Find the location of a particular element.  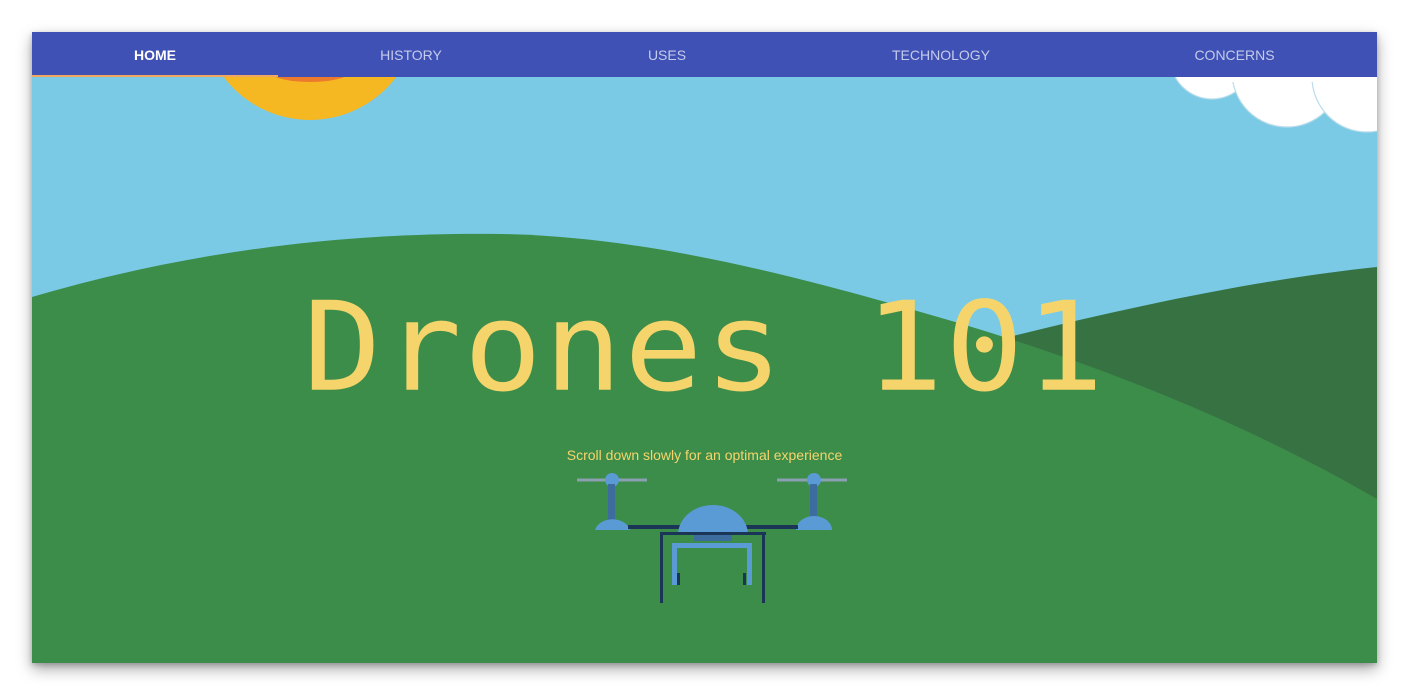

top-nav: HOME HISTORY USES TECHNOLOGY CONCERNS is located at coordinates (704, 54).